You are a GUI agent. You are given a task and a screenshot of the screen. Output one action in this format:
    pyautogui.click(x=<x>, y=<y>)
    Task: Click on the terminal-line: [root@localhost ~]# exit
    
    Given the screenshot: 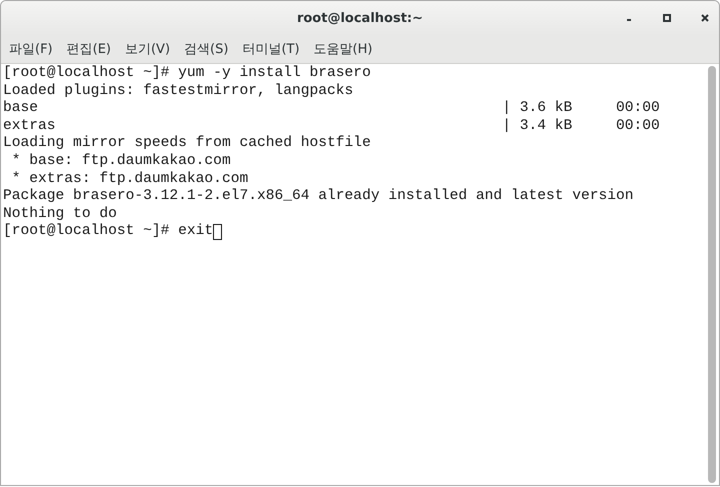 What is the action you would take?
    pyautogui.click(x=108, y=232)
    